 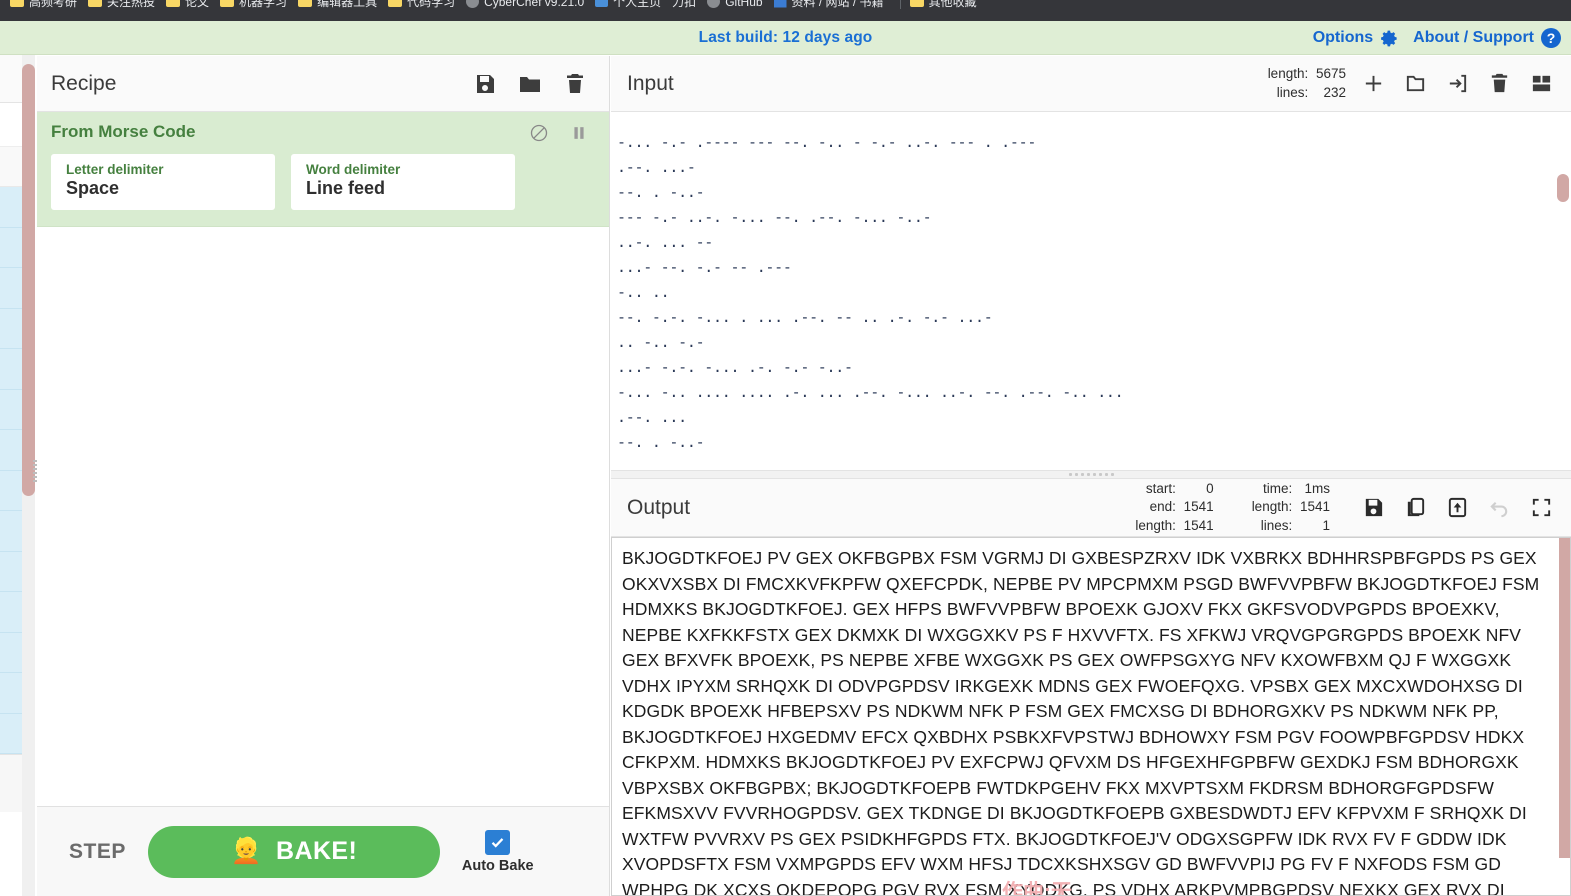 I want to click on bake-label: BAKE!, so click(x=317, y=851).